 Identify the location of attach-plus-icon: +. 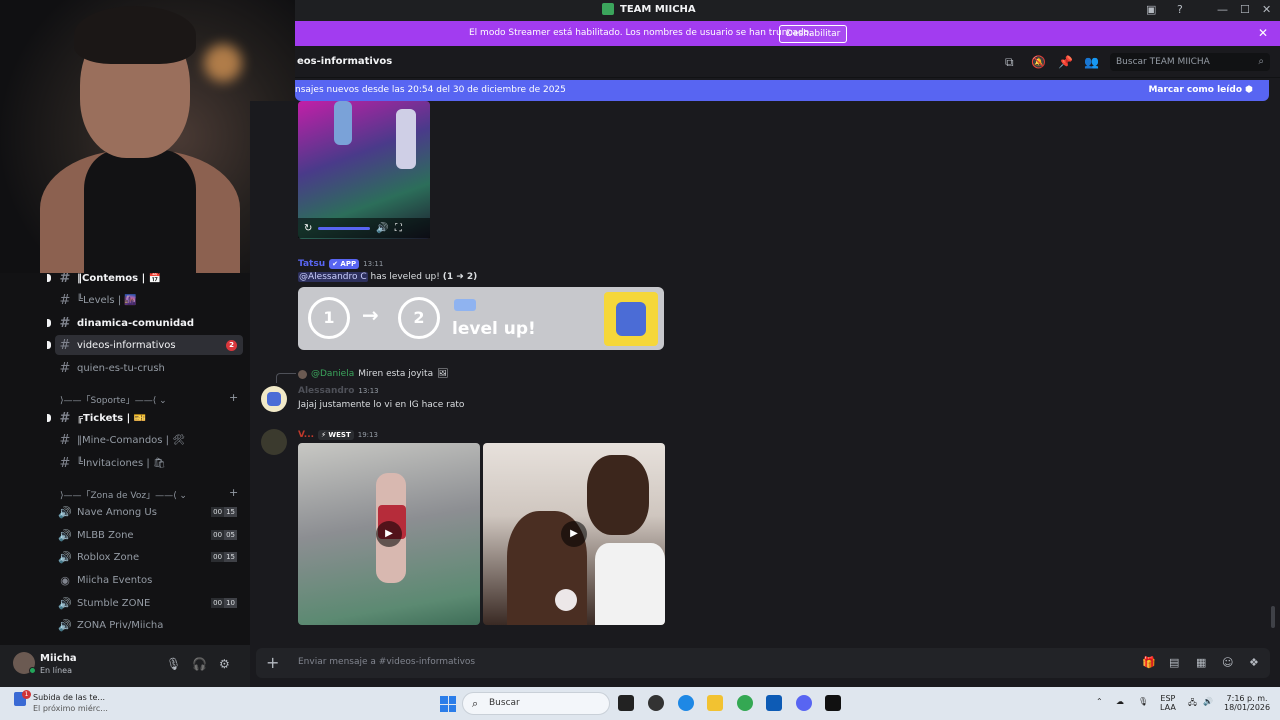
(272, 662).